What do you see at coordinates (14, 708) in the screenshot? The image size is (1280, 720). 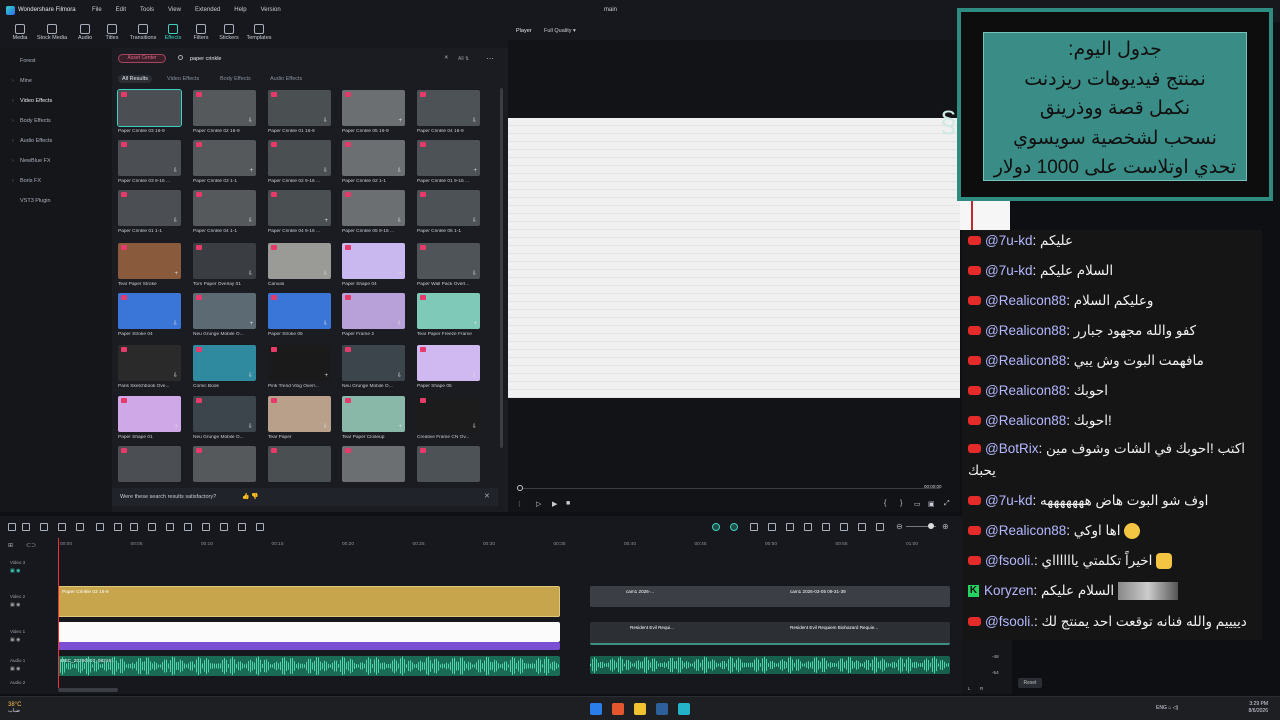 I see `weather-widget: 38°C ضباب` at bounding box center [14, 708].